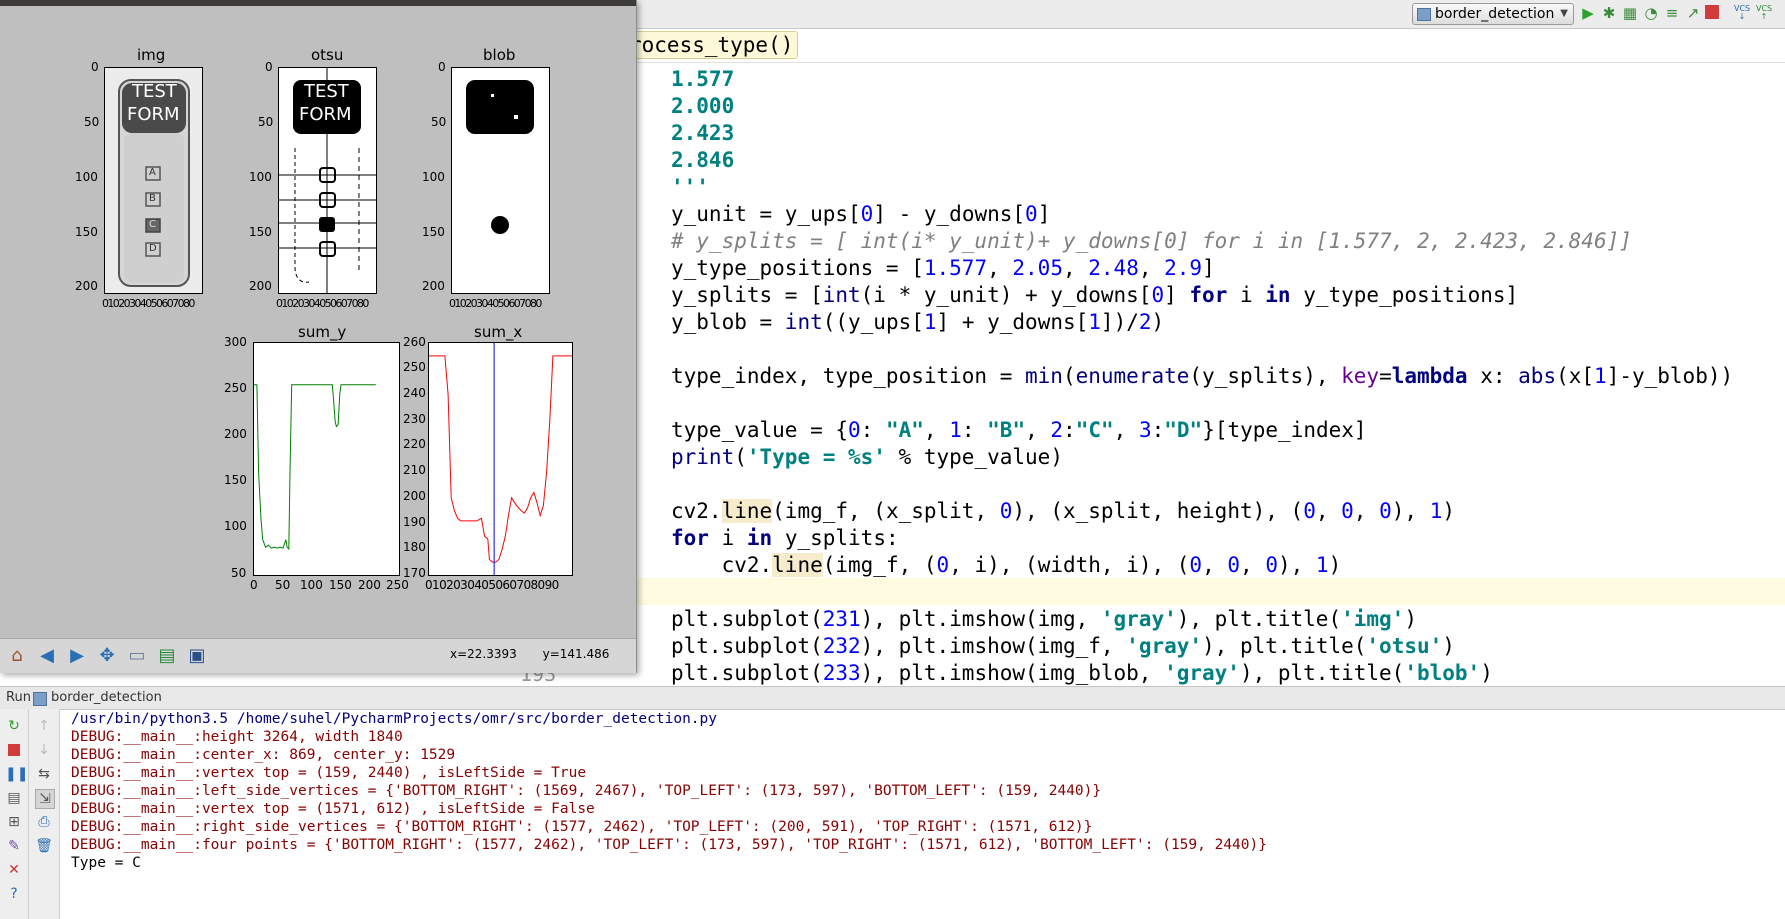 The width and height of the screenshot is (1785, 919). Describe the element at coordinates (107, 656) in the screenshot. I see `pan-icon: ✥` at that location.